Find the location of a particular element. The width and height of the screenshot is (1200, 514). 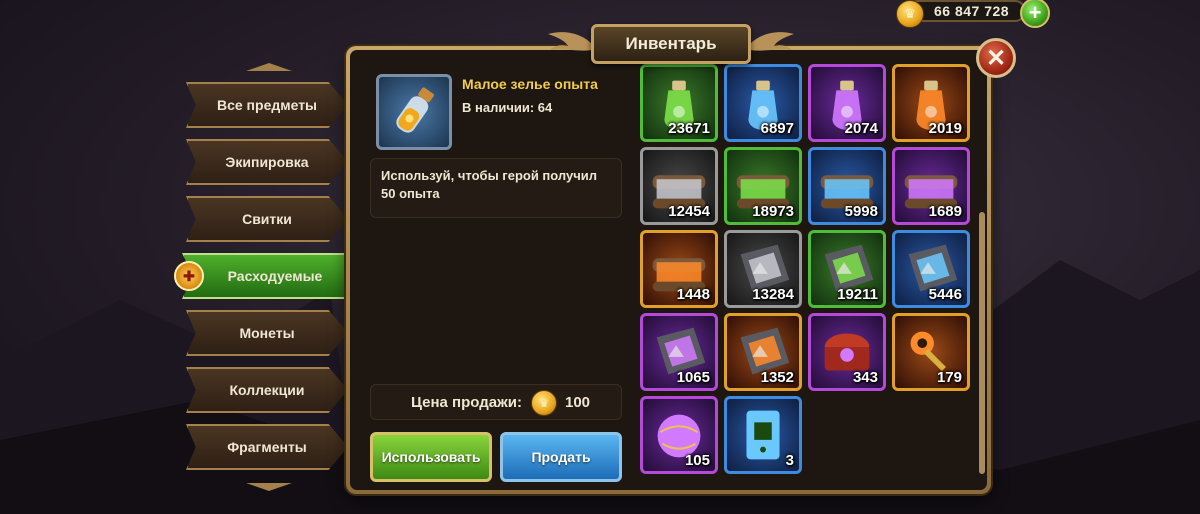

window-title: Инвентарь is located at coordinates (671, 44).